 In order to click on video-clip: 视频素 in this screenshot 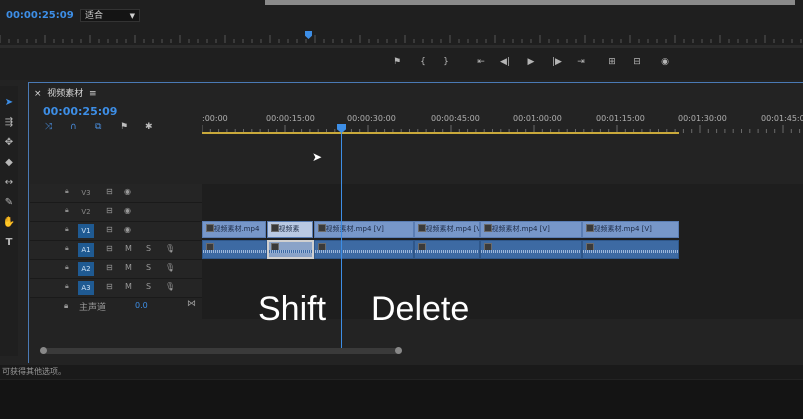, I will do `click(290, 229)`.